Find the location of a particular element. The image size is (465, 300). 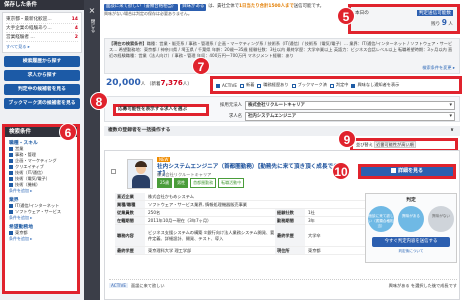

saved-condition-count: 4 is located at coordinates (76, 28).